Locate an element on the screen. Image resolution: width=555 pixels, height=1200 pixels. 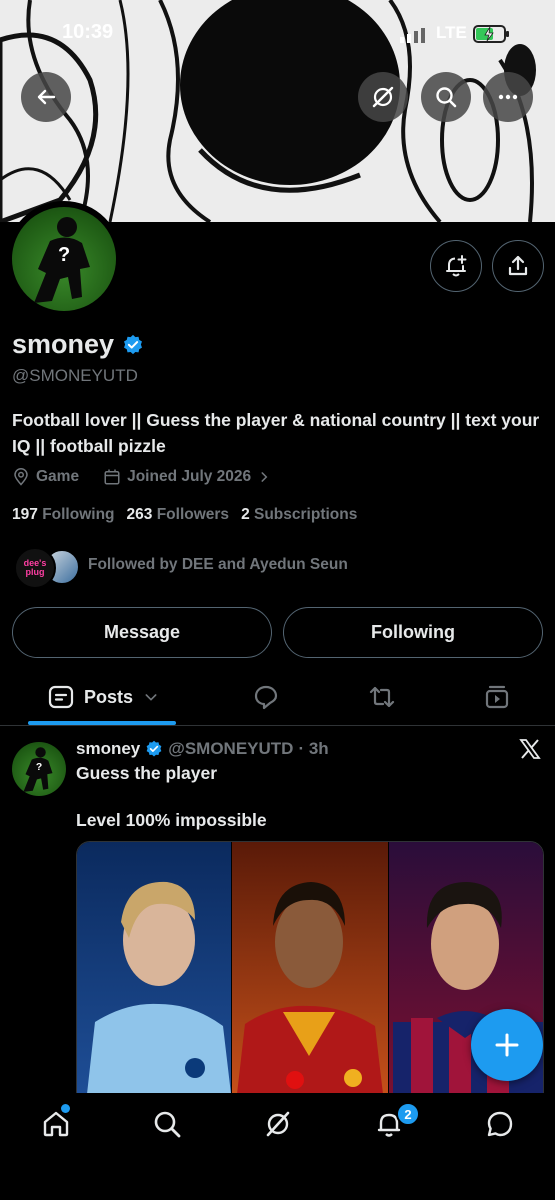
nav-messages is located at coordinates (500, 1124).